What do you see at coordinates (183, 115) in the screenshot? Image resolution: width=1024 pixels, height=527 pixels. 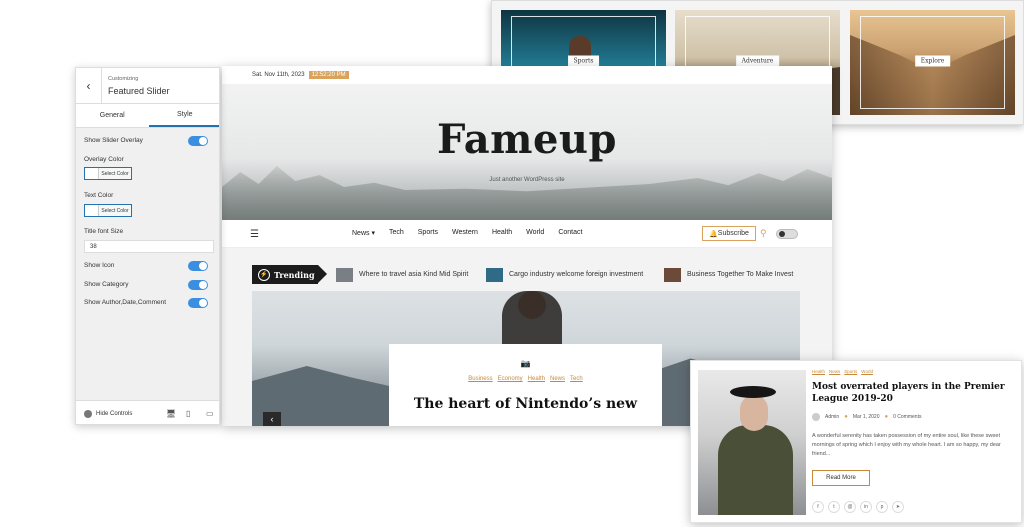 I see `tab-style: Style` at bounding box center [183, 115].